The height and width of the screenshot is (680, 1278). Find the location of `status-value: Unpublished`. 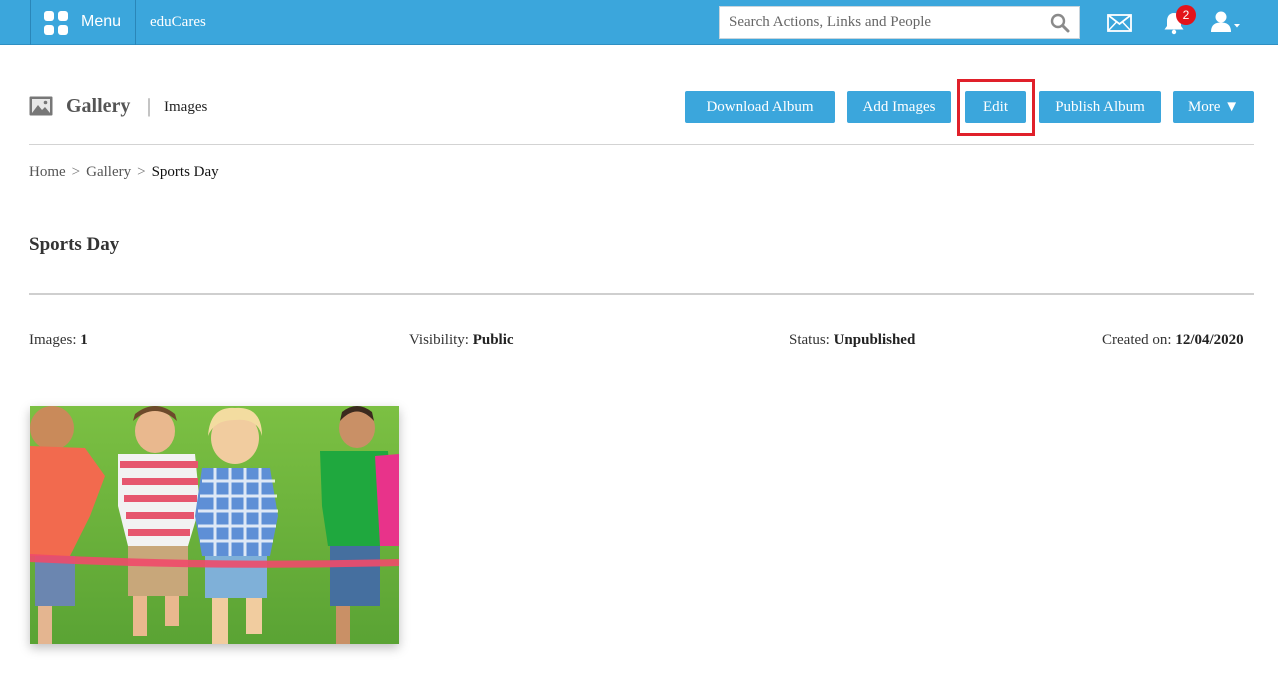

status-value: Unpublished is located at coordinates (874, 340).